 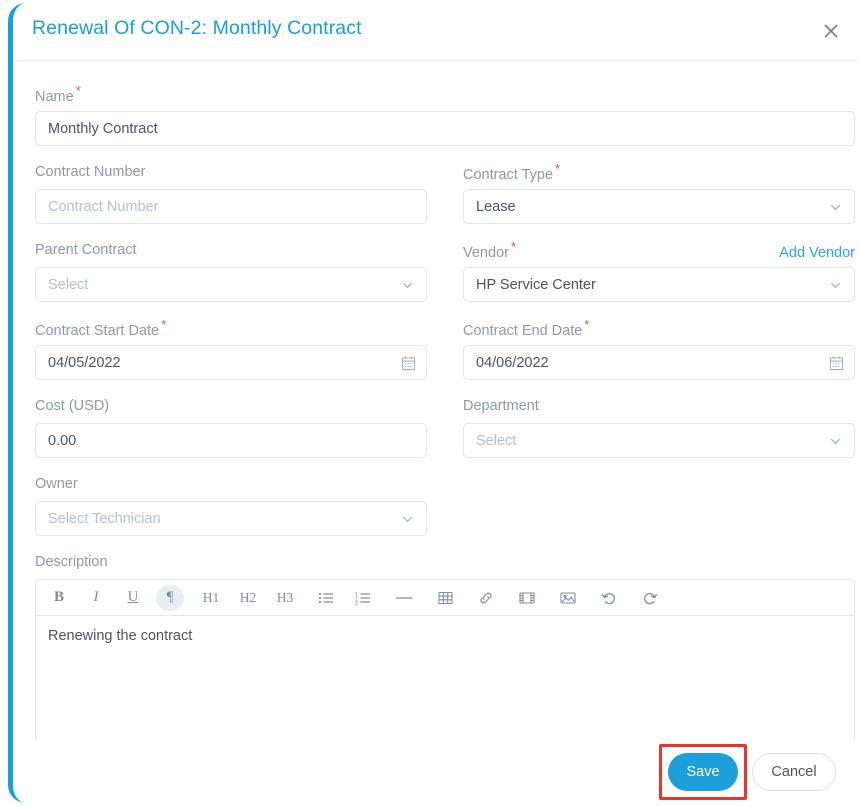 I want to click on paragraph-glyph: ¶, so click(x=170, y=597).